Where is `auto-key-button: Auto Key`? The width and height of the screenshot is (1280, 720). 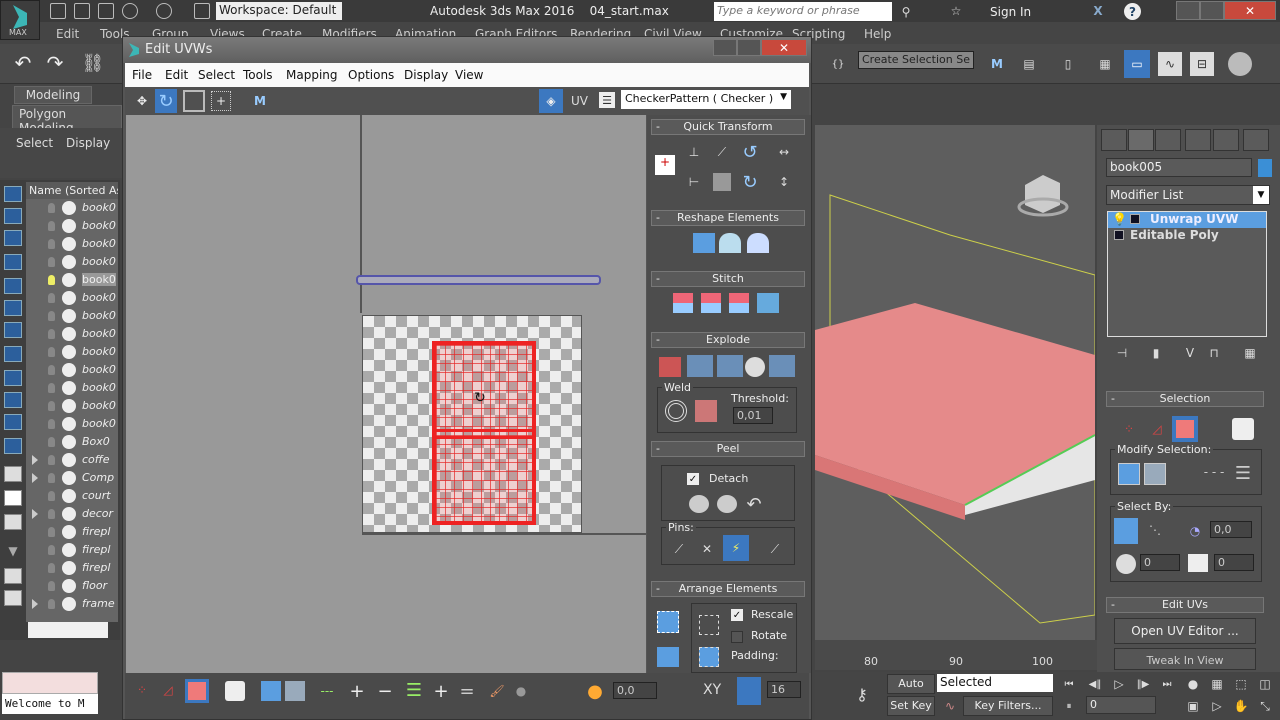
auto-key-button: Auto Key is located at coordinates (911, 691).